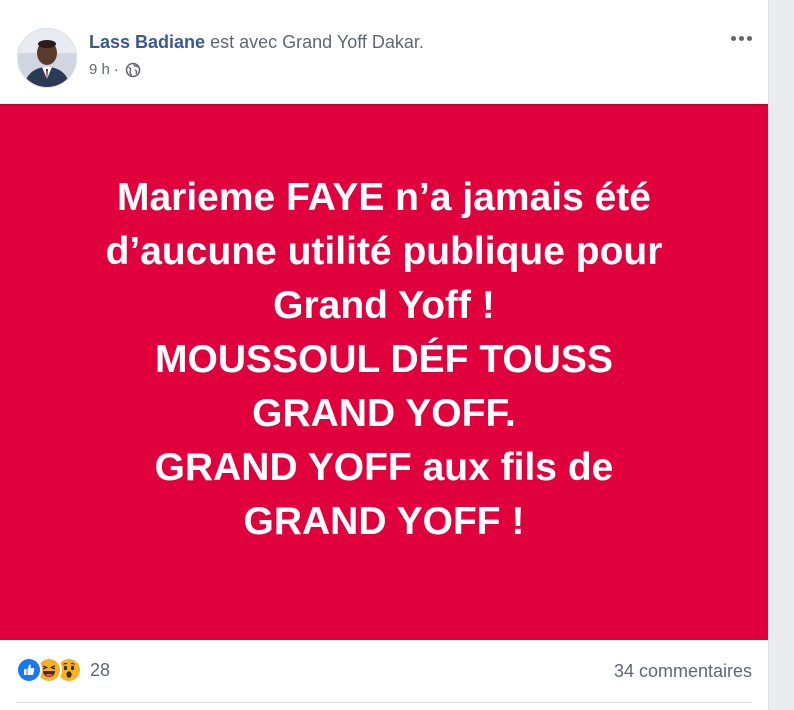 The width and height of the screenshot is (794, 710). Describe the element at coordinates (99, 69) in the screenshot. I see `post-time-link: 9 h` at that location.